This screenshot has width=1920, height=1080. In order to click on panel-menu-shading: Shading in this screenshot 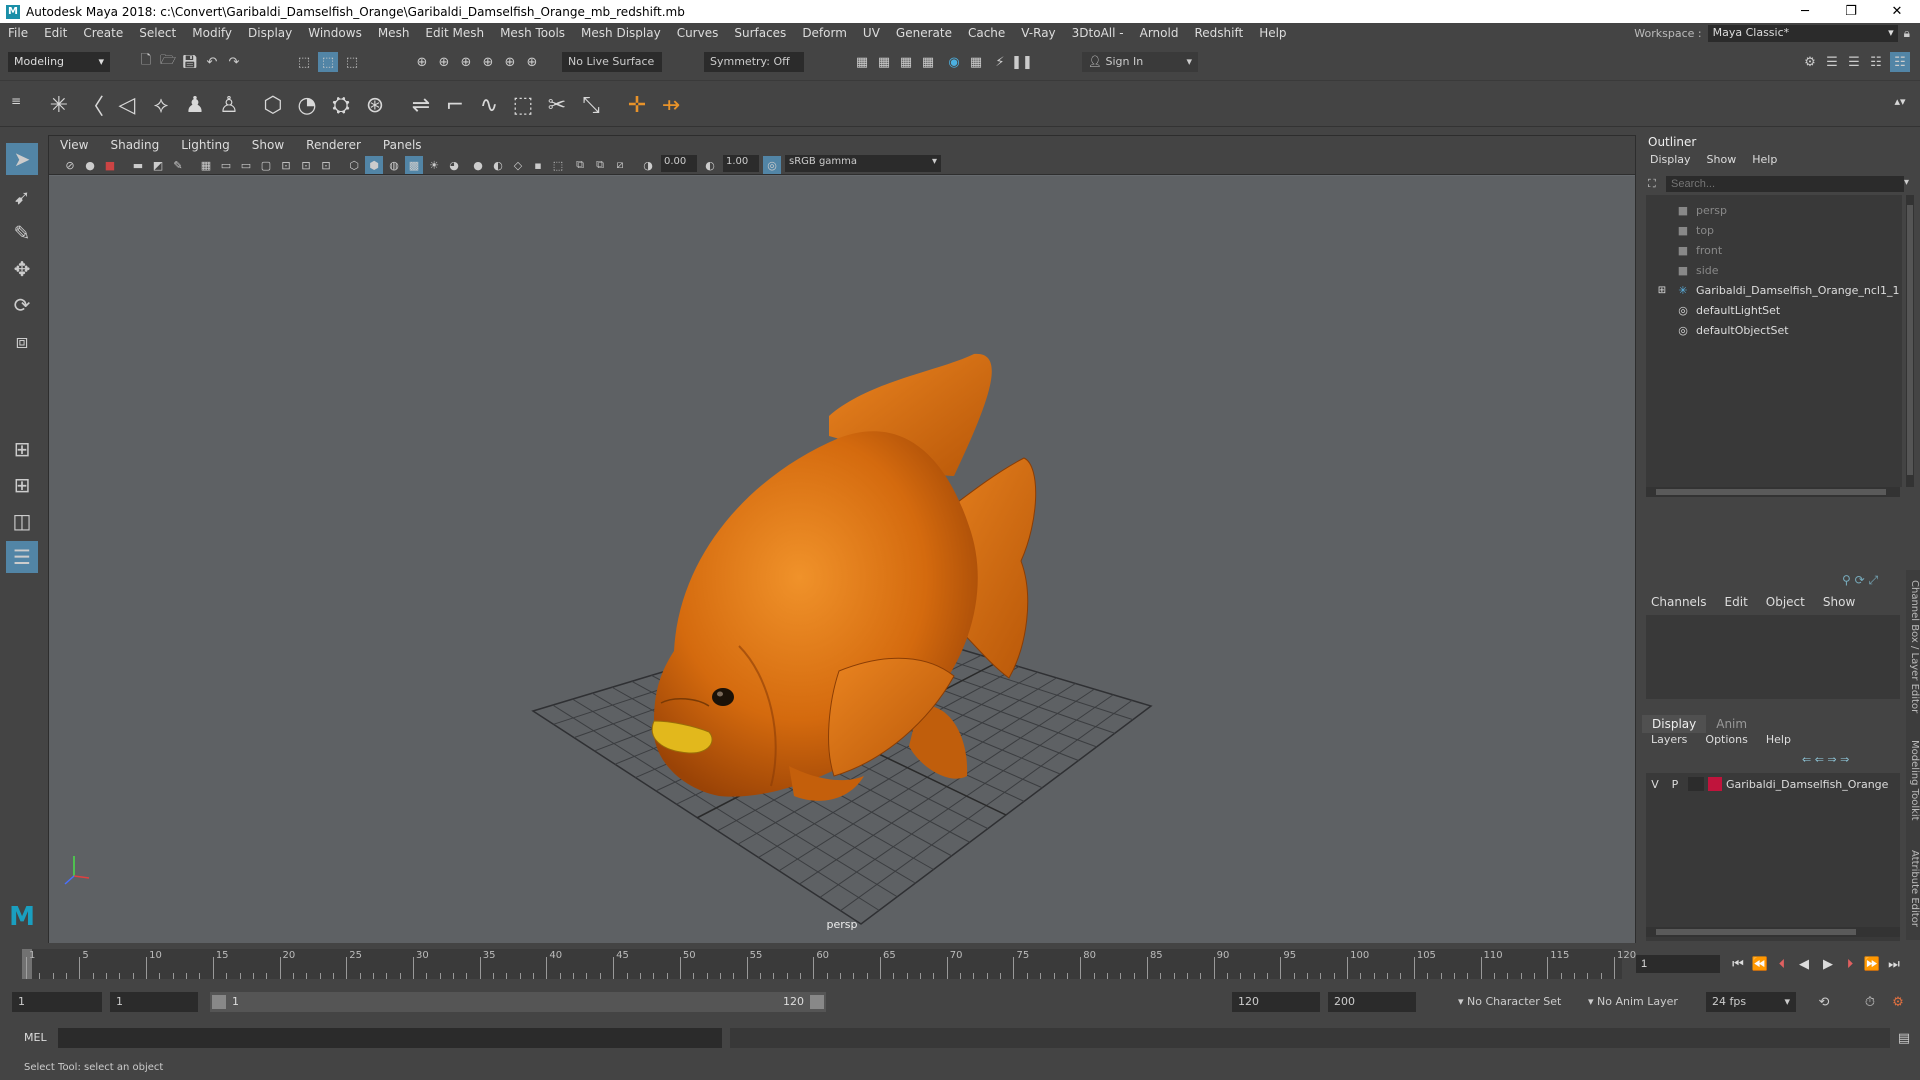, I will do `click(134, 145)`.